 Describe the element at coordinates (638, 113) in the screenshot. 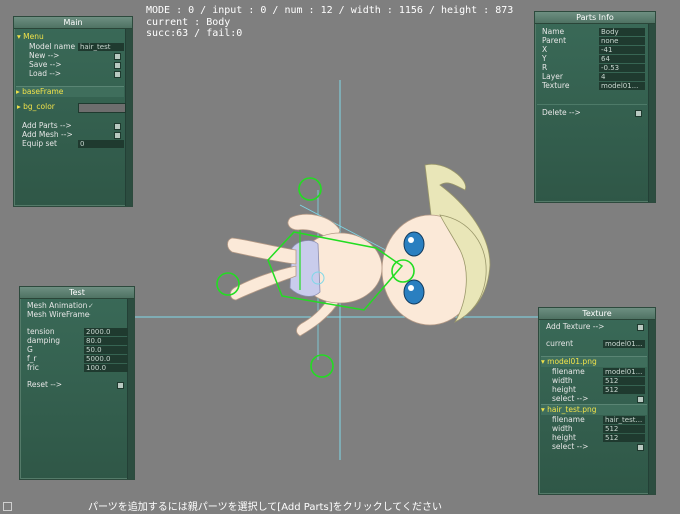

I see `delete-checkbox` at that location.